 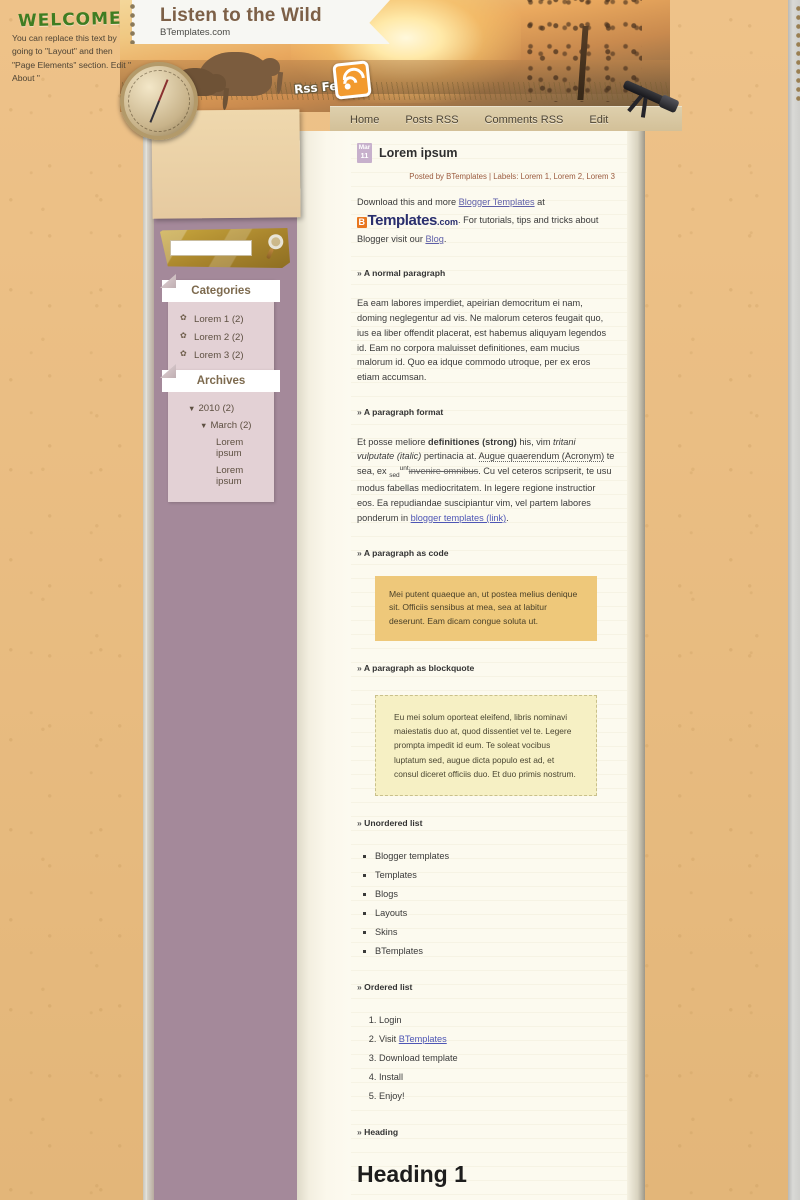 What do you see at coordinates (412, 1174) in the screenshot?
I see `heading-1: Heading 1` at bounding box center [412, 1174].